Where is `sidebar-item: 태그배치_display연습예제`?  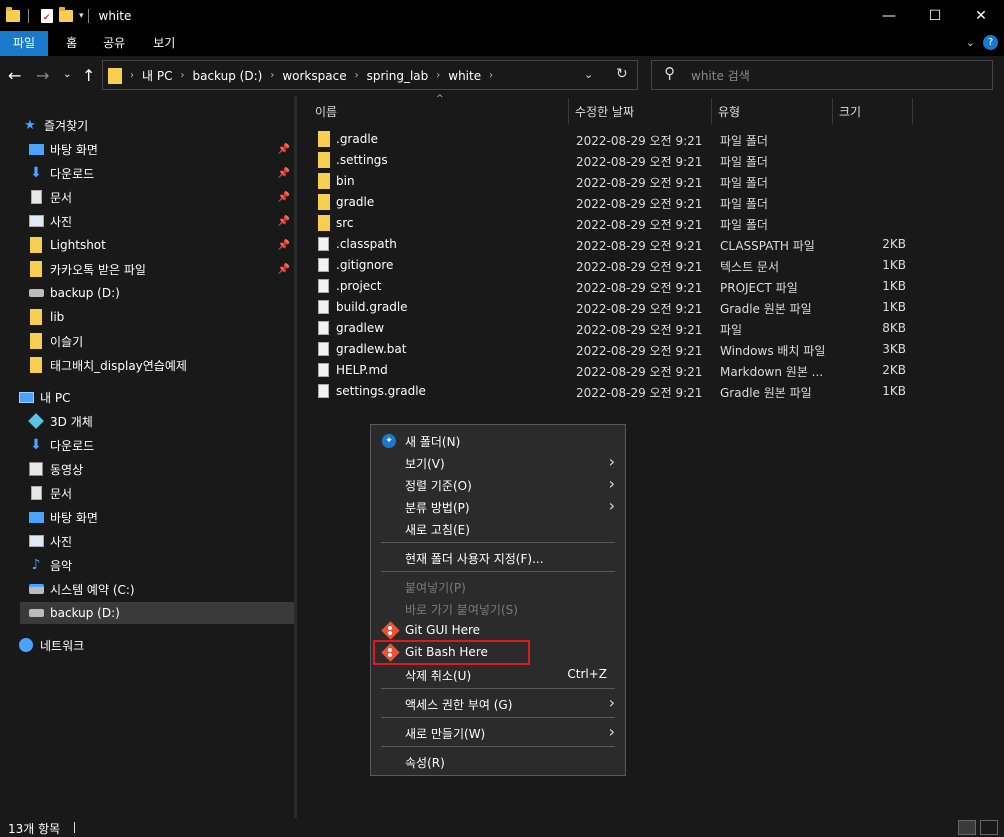 sidebar-item: 태그배치_display연습예제 is located at coordinates (161, 365).